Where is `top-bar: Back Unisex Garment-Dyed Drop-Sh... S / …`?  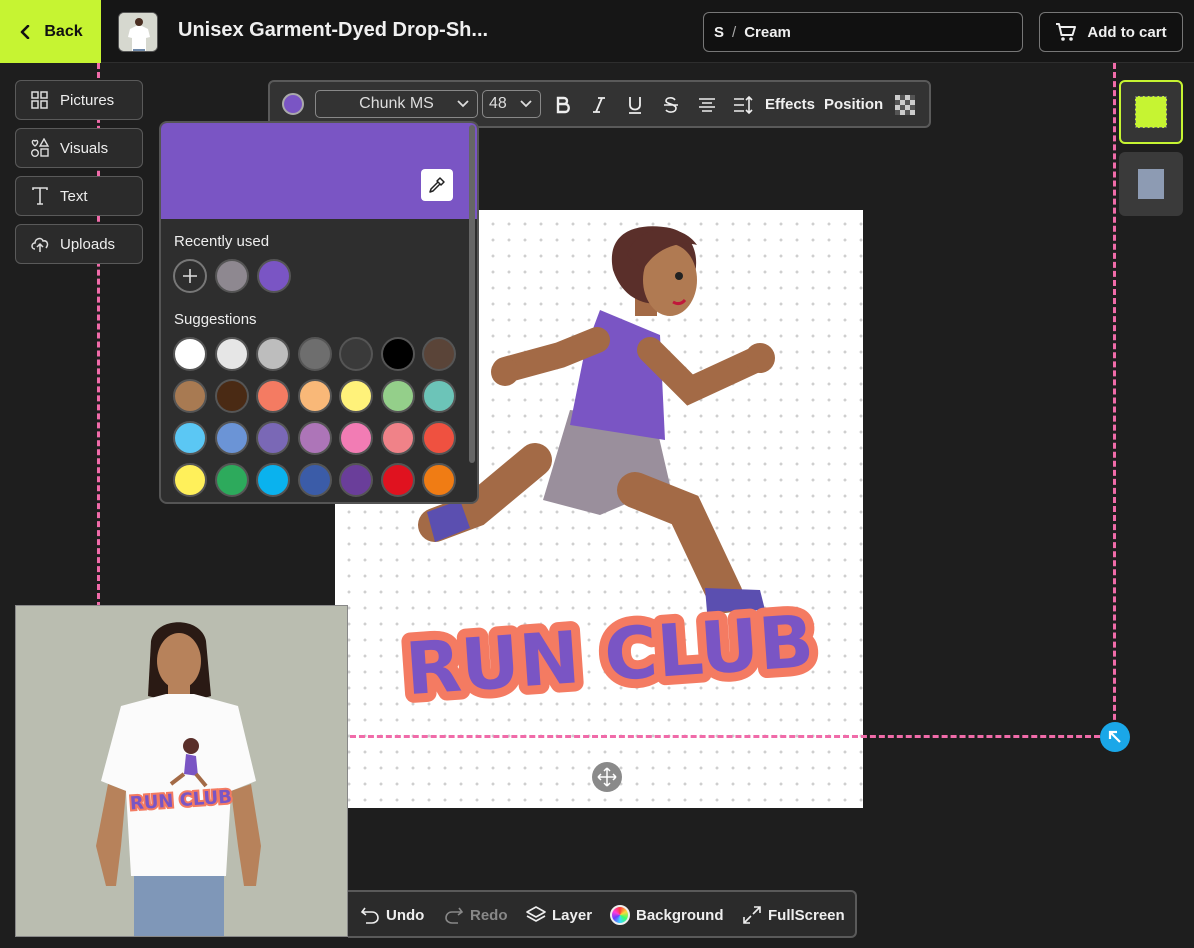
top-bar: Back Unisex Garment-Dyed Drop-Sh... S / … is located at coordinates (597, 31).